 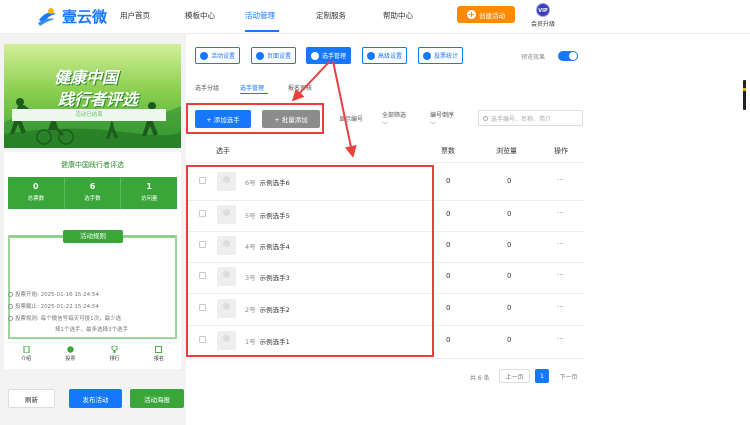 What do you see at coordinates (744, 95) in the screenshot?
I see `scrollbar` at bounding box center [744, 95].